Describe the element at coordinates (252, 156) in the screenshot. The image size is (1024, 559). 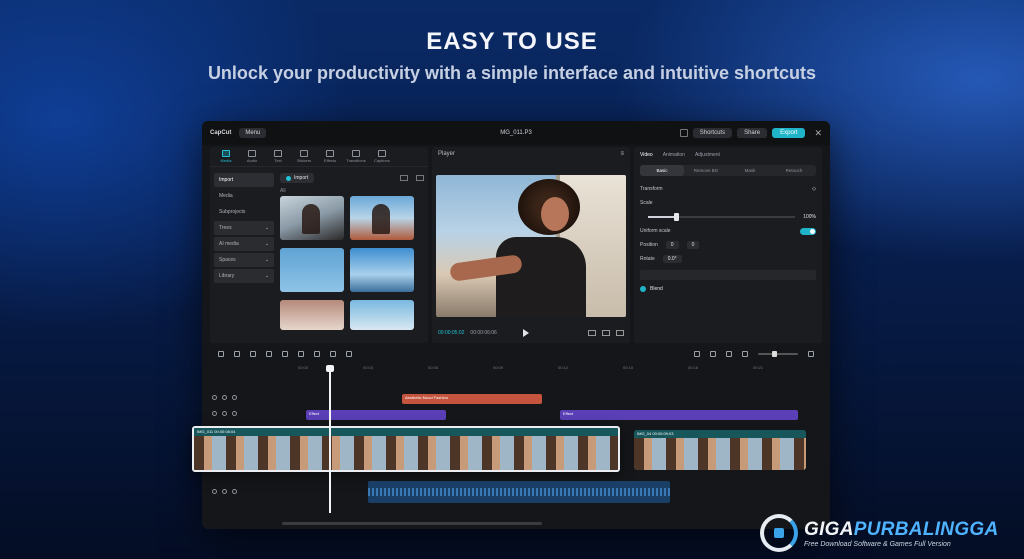
I see `tab-audio: Audio` at that location.